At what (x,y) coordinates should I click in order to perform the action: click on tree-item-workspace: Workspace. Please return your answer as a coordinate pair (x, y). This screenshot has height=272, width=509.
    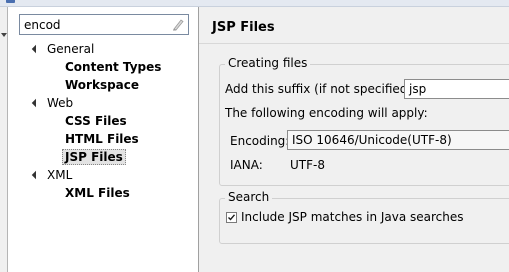
    Looking at the image, I should click on (102, 85).